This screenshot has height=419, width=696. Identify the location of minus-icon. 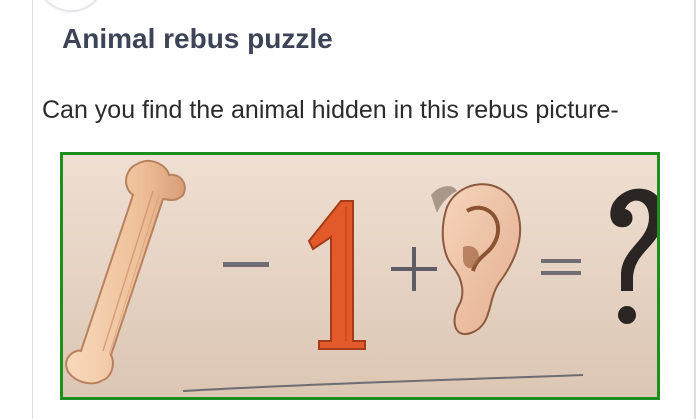
(246, 264).